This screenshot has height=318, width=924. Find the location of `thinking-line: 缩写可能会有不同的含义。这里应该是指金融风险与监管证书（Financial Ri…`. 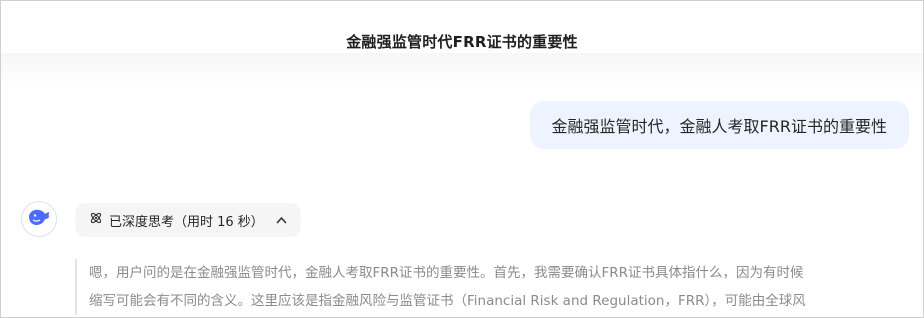

thinking-line: 缩写可能会有不同的含义。这里应该是指金融风险与监管证书（Financial Ri… is located at coordinates (447, 301).